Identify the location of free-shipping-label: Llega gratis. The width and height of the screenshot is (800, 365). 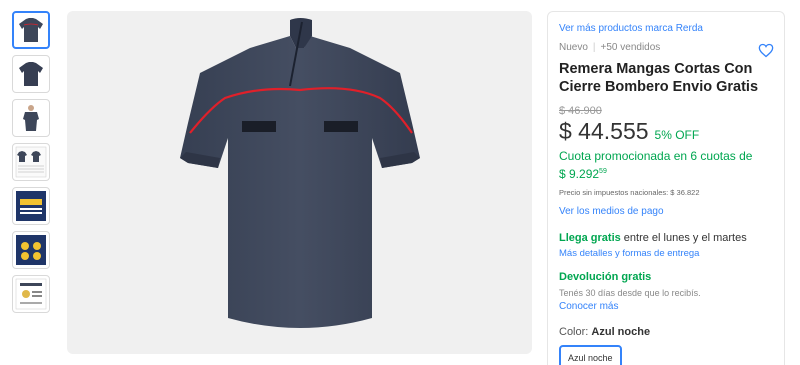
(590, 238).